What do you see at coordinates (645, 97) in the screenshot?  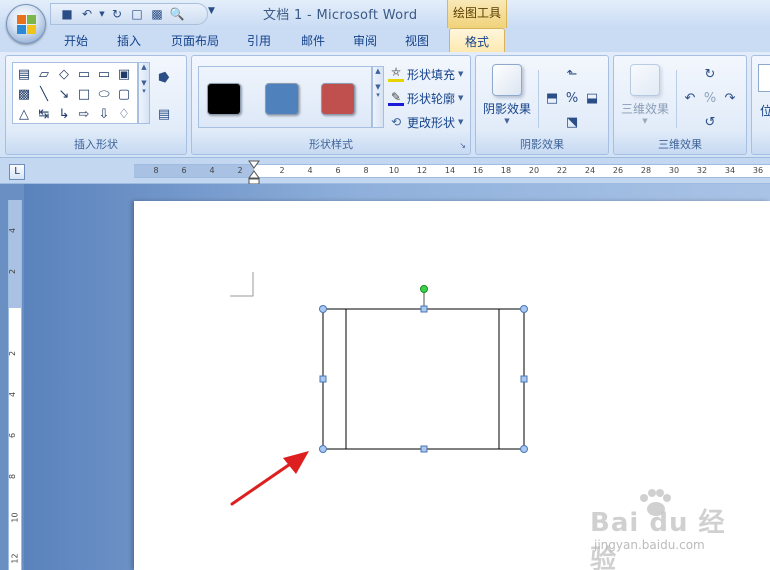 I see `3d-effects-button: 三维效果 ▼` at bounding box center [645, 97].